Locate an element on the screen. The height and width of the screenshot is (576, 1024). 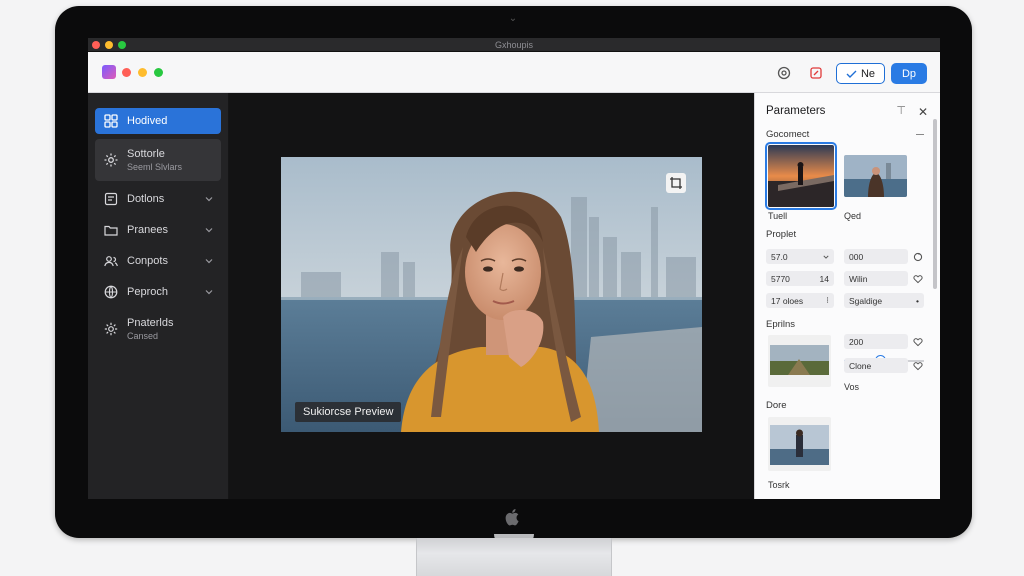
thumbnail-caption: Tosrk is located at coordinates (779, 485).